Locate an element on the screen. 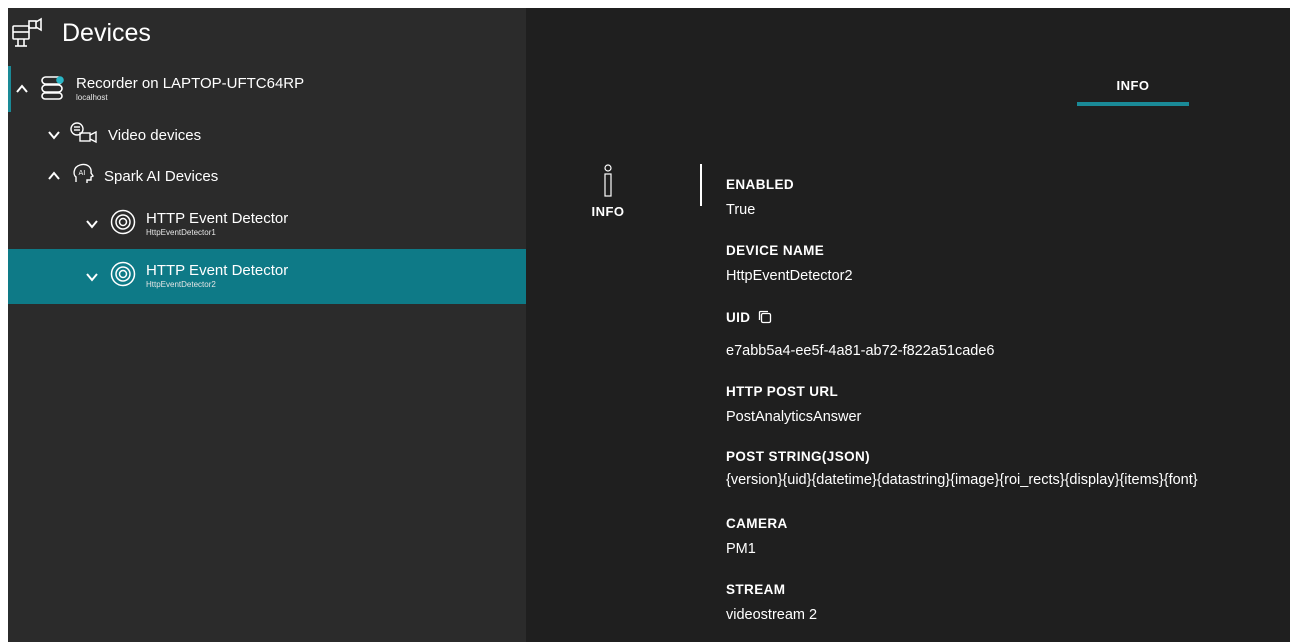  side-info-label: INFO is located at coordinates (608, 211).